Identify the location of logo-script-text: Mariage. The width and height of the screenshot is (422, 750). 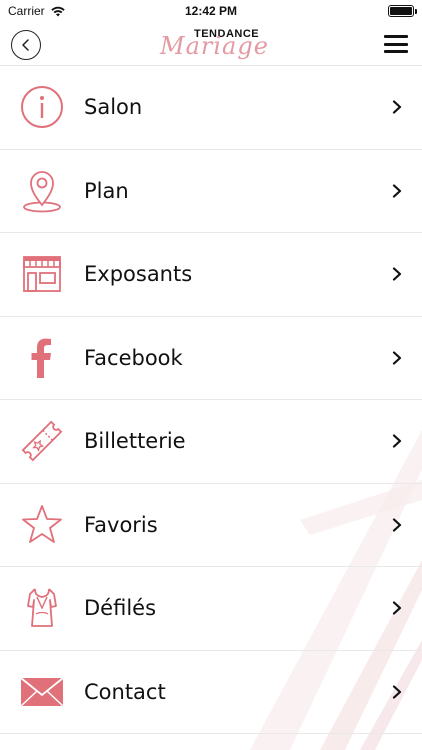
(214, 46).